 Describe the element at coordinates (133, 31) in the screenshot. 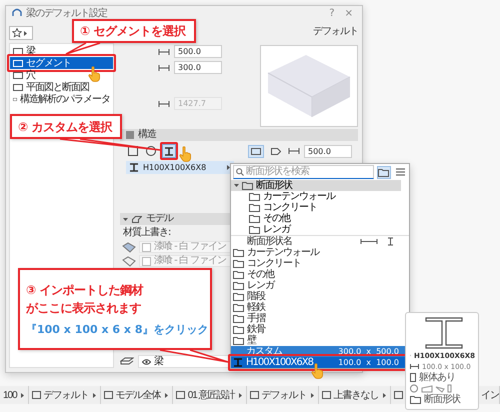

I see `callout-text: ① セグメントを選択` at that location.